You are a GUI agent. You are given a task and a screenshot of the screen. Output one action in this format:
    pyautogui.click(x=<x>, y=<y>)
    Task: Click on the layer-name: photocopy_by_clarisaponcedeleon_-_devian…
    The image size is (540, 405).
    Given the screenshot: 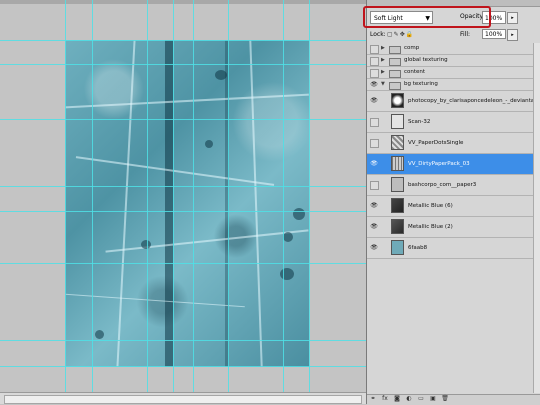 What is the action you would take?
    pyautogui.click(x=473, y=101)
    